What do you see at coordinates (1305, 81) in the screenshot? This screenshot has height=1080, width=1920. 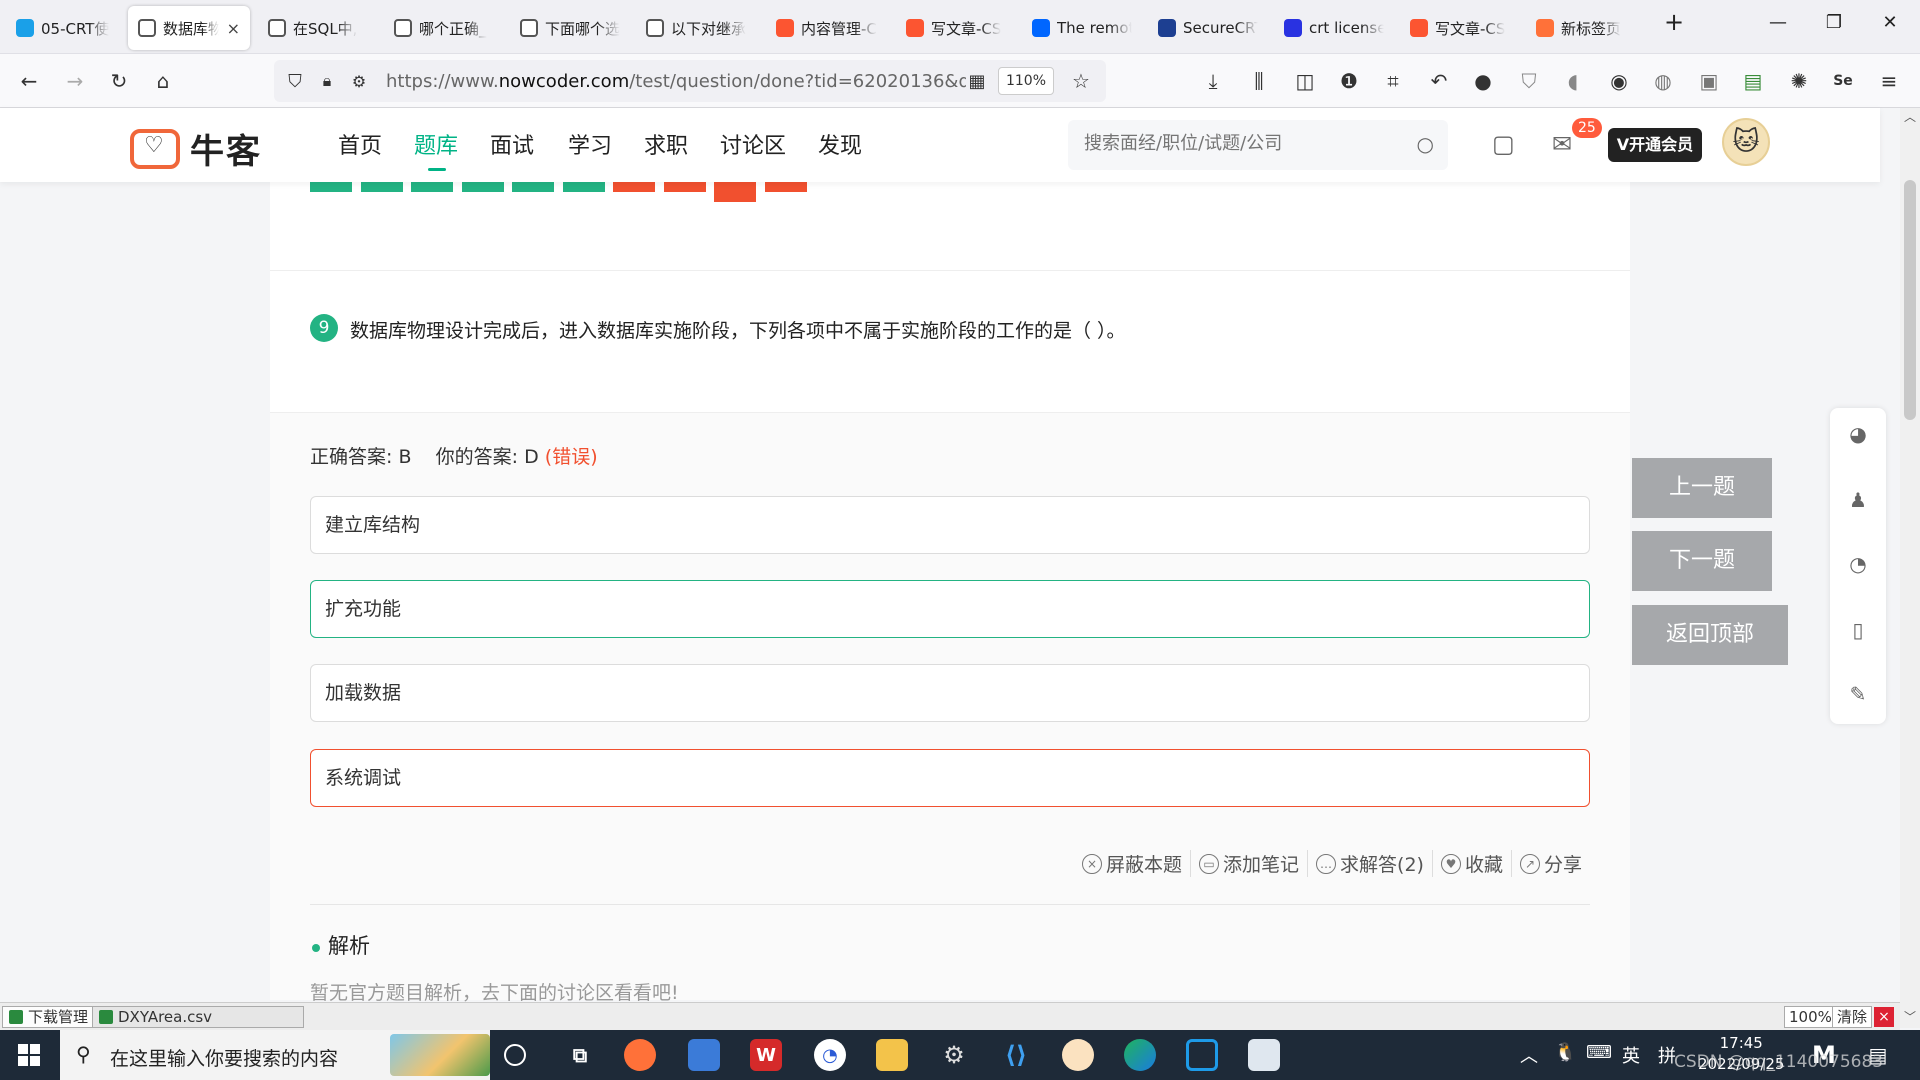 I see `sidebar-icon: ◫` at bounding box center [1305, 81].